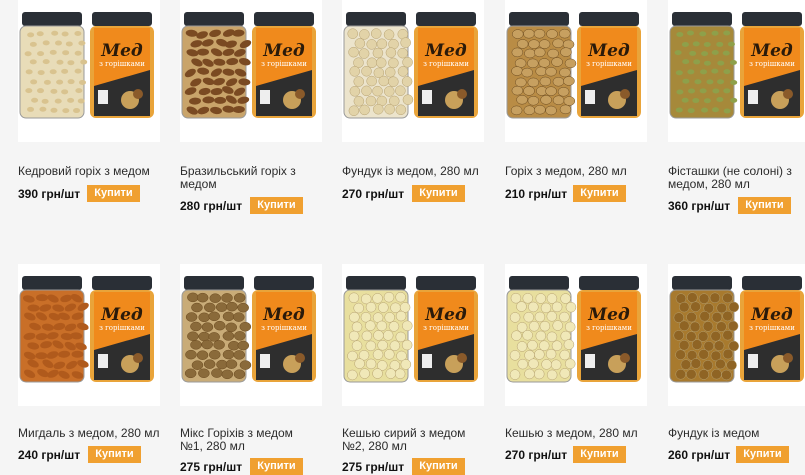  What do you see at coordinates (580, 171) in the screenshot?
I see `product-name: Горіх з медом, 280 мл` at bounding box center [580, 171].